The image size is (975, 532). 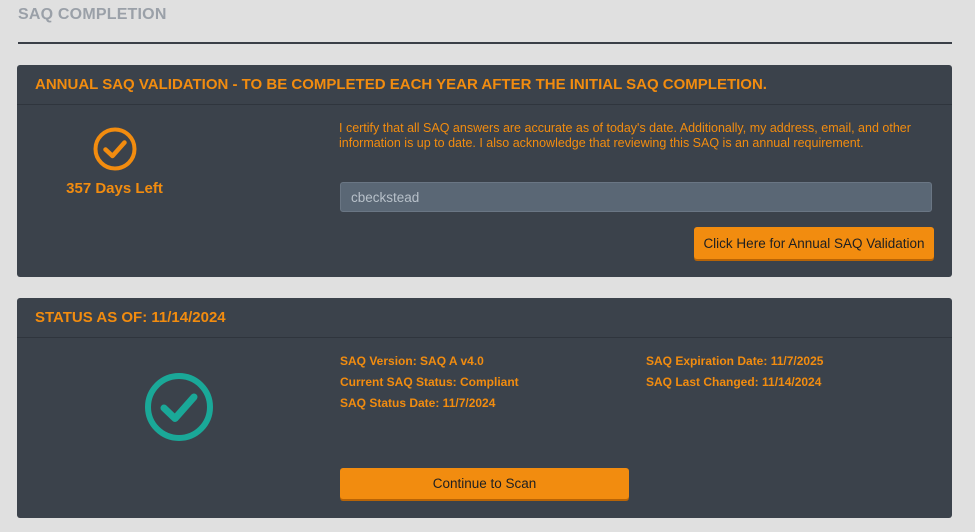 What do you see at coordinates (814, 243) in the screenshot?
I see `annual-validation-button: Click Here for Annual SAQ Validation` at bounding box center [814, 243].